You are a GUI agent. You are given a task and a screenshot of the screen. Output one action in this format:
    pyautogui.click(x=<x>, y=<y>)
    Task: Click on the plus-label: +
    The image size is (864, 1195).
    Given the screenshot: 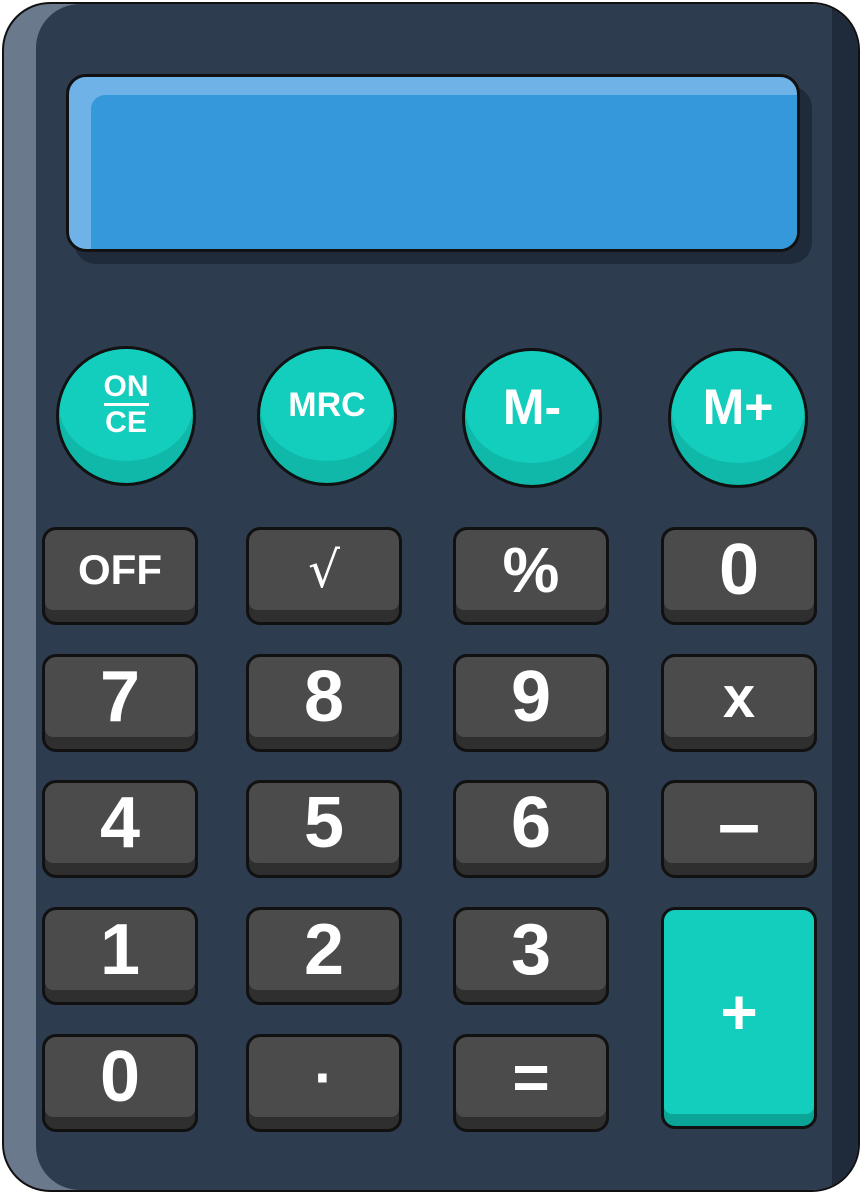 What is the action you would take?
    pyautogui.click(x=739, y=1012)
    